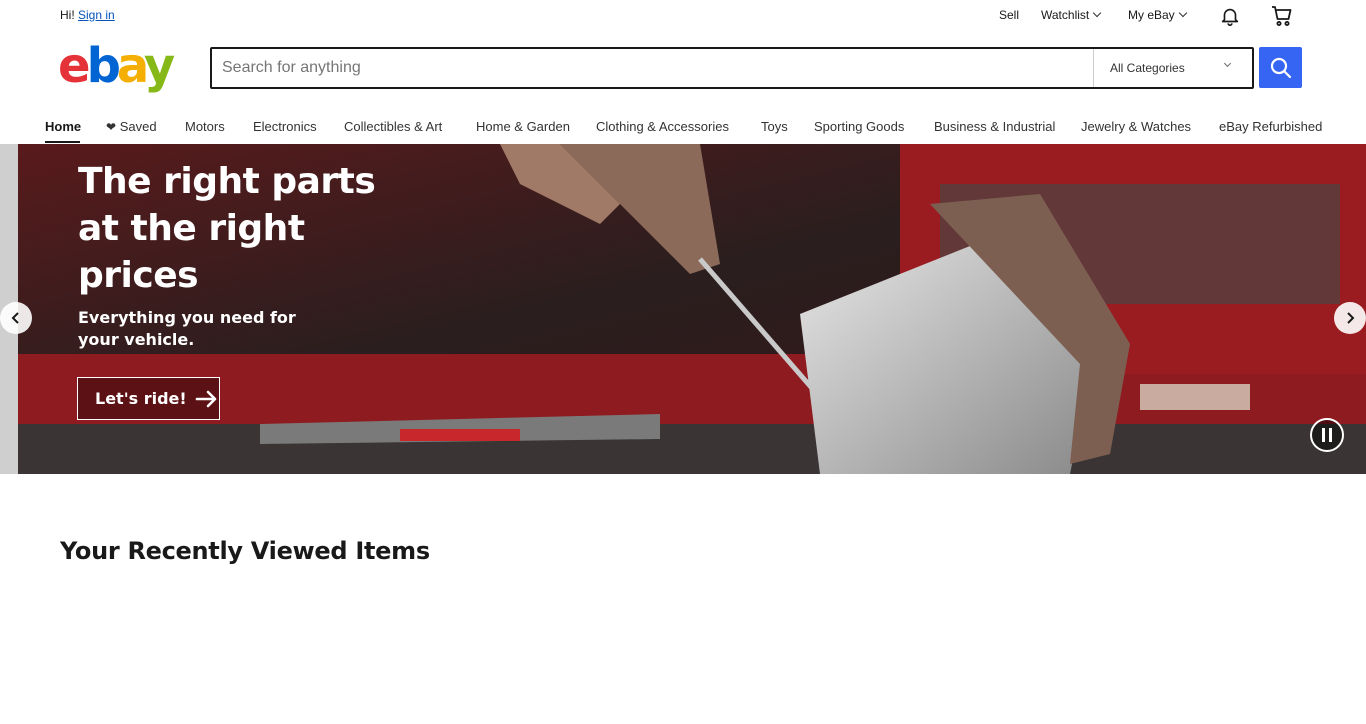 The width and height of the screenshot is (1366, 724). What do you see at coordinates (1136, 126) in the screenshot?
I see `nav-jewelry: Jewelry & Watches` at bounding box center [1136, 126].